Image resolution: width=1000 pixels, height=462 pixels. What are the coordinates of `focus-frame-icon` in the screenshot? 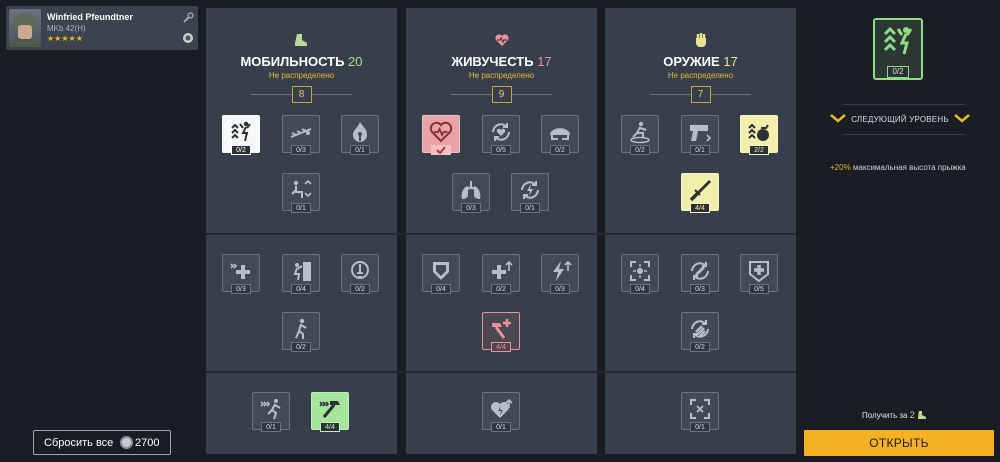 It's located at (700, 409).